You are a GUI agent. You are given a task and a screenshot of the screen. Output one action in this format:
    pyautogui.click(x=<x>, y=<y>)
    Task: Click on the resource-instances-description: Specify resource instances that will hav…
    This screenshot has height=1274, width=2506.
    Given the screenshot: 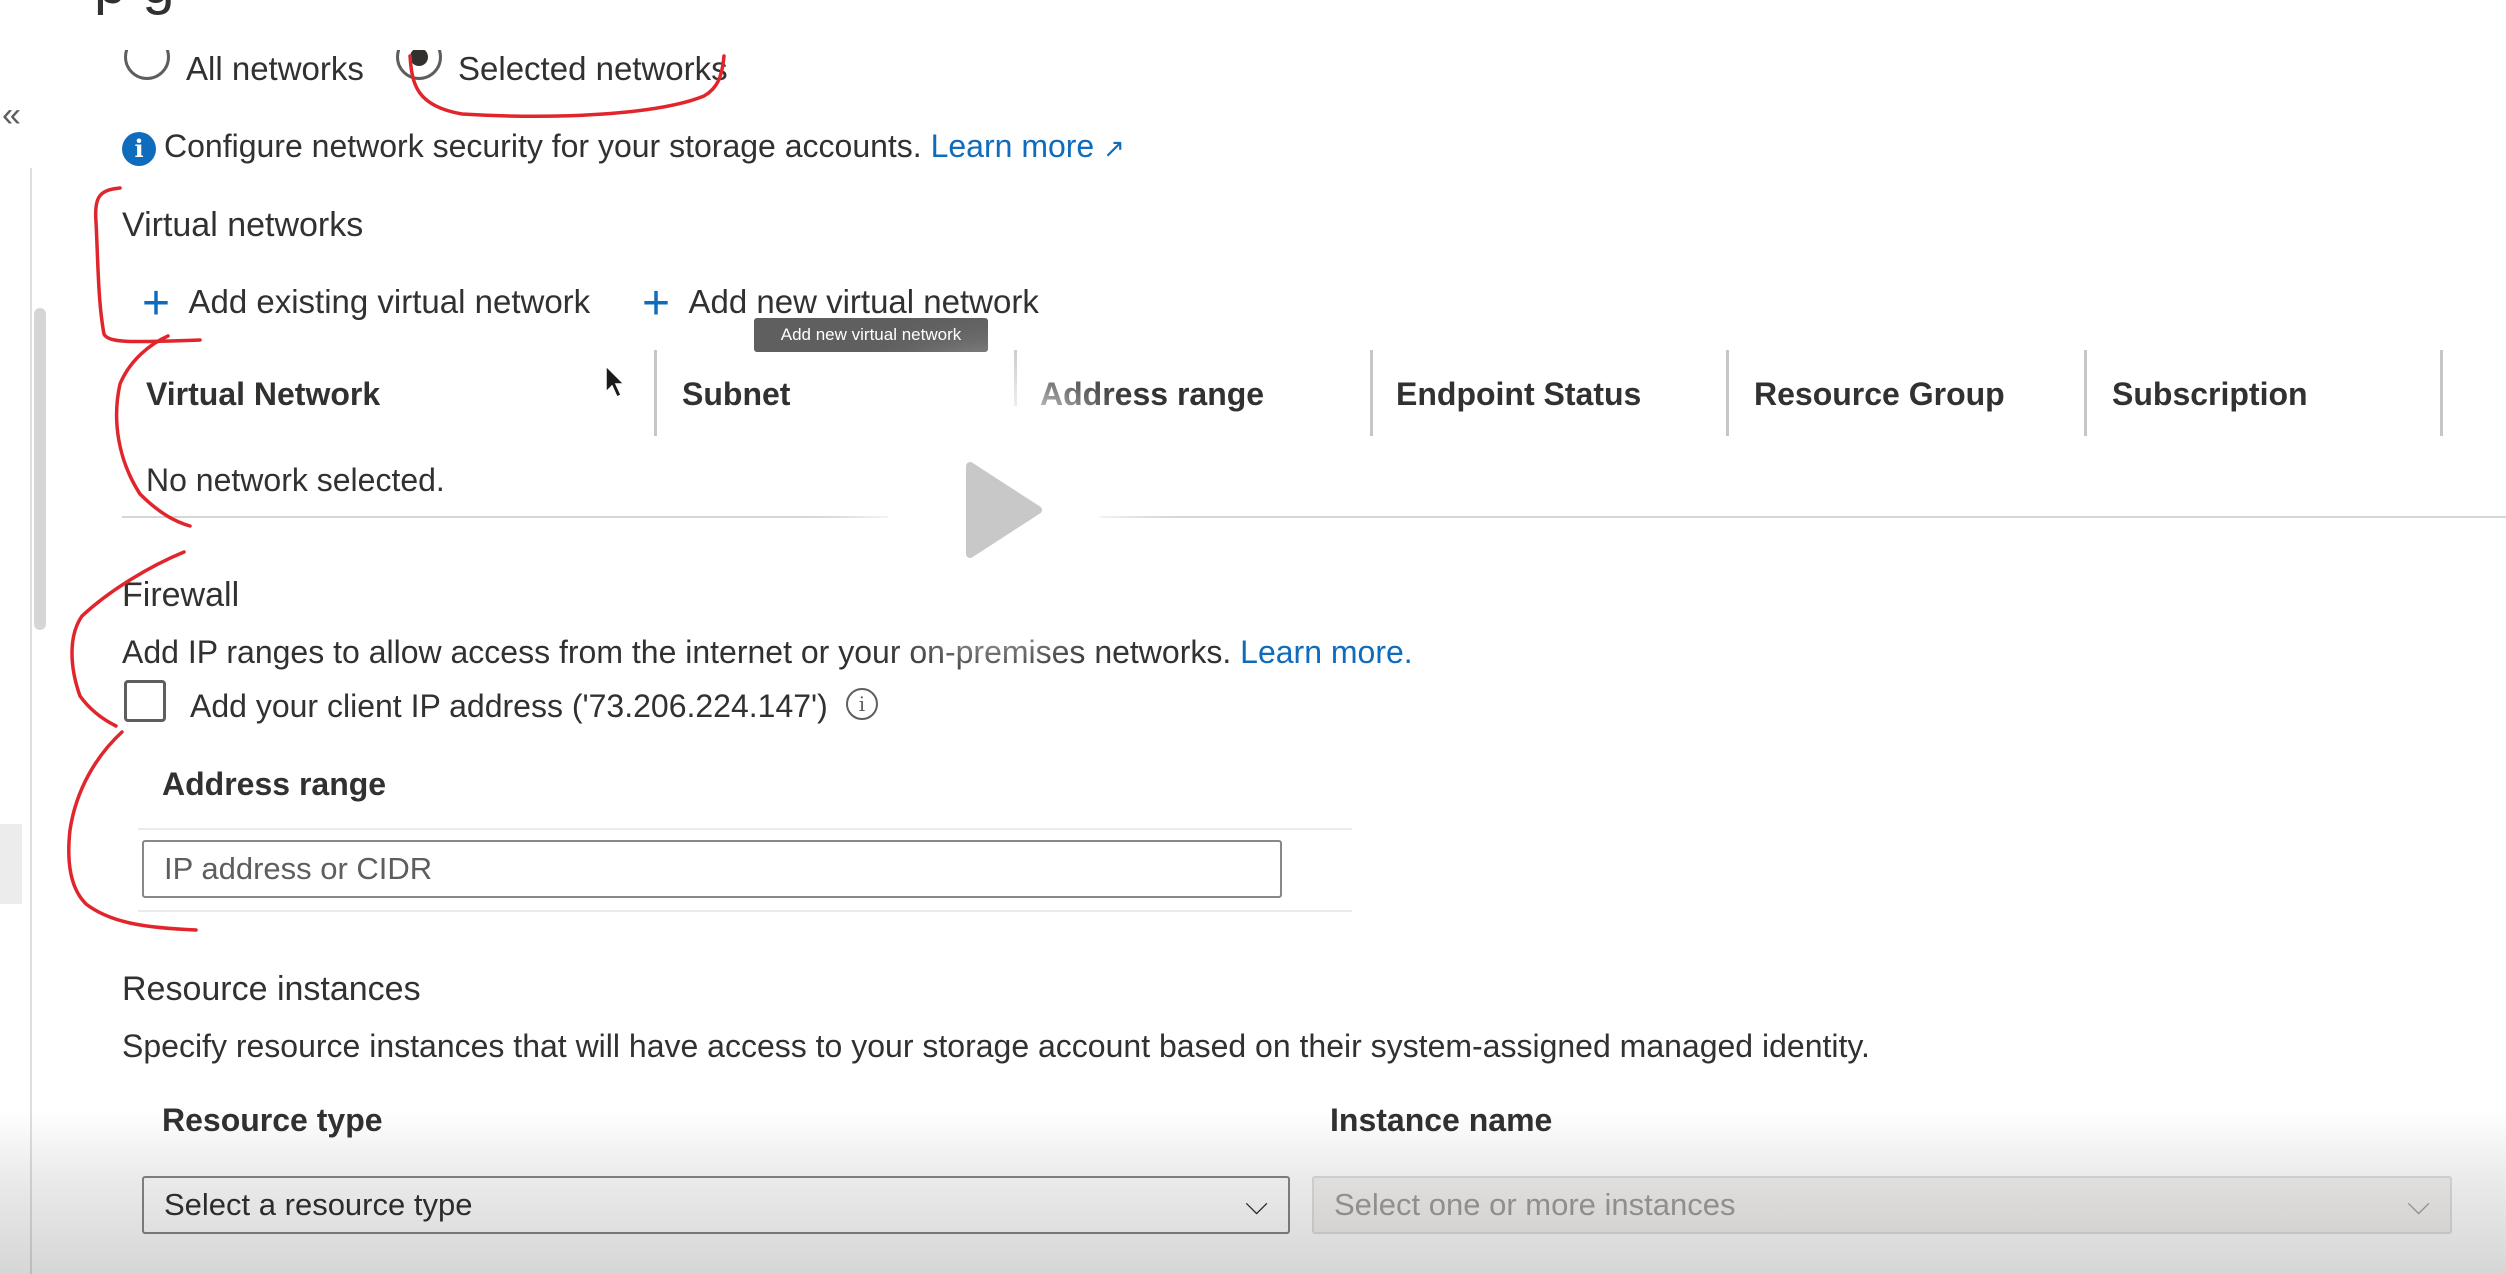 What is the action you would take?
    pyautogui.click(x=996, y=1046)
    